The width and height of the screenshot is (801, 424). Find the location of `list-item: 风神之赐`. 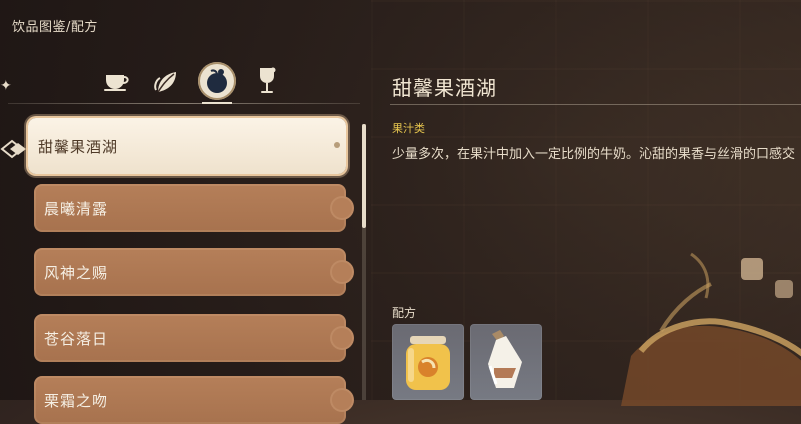

list-item: 风神之赐 is located at coordinates (194, 272).